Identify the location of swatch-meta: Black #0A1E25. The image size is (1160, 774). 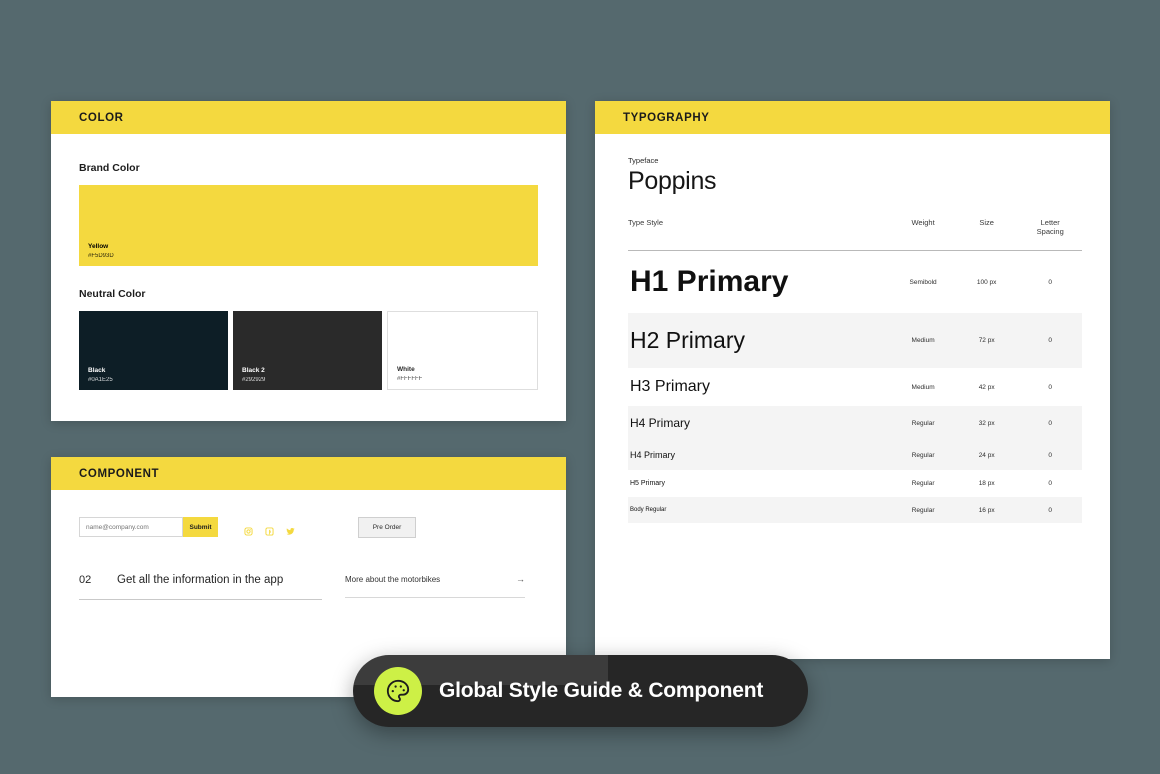
(100, 375).